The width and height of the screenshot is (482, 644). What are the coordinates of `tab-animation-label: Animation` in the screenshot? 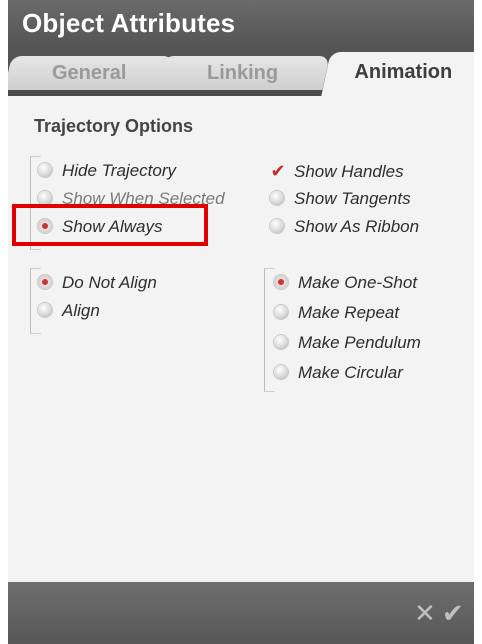 It's located at (403, 72).